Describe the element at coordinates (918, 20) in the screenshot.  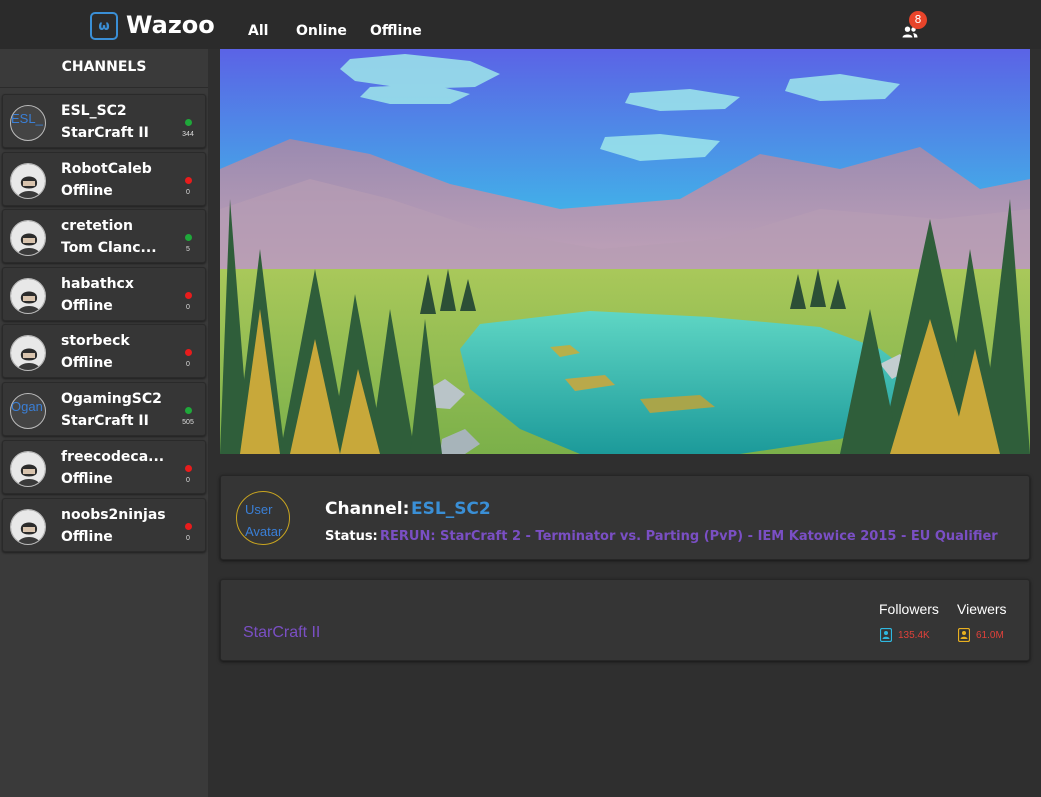
I see `notification-badge: 8` at that location.